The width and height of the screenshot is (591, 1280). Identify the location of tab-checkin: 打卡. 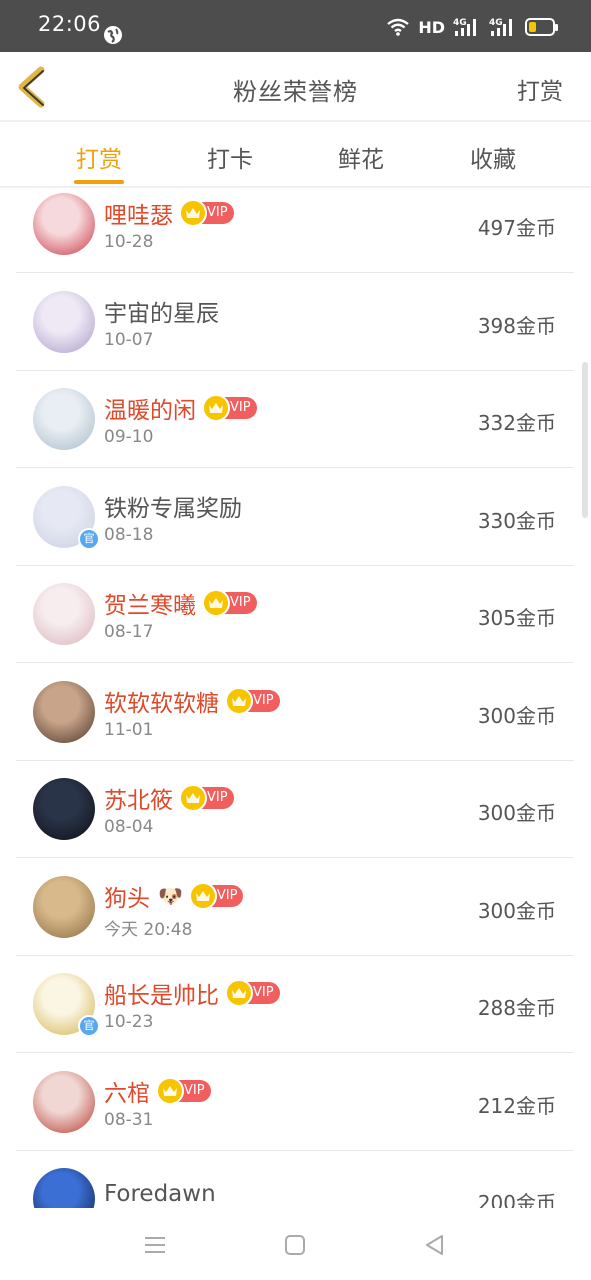
(230, 157).